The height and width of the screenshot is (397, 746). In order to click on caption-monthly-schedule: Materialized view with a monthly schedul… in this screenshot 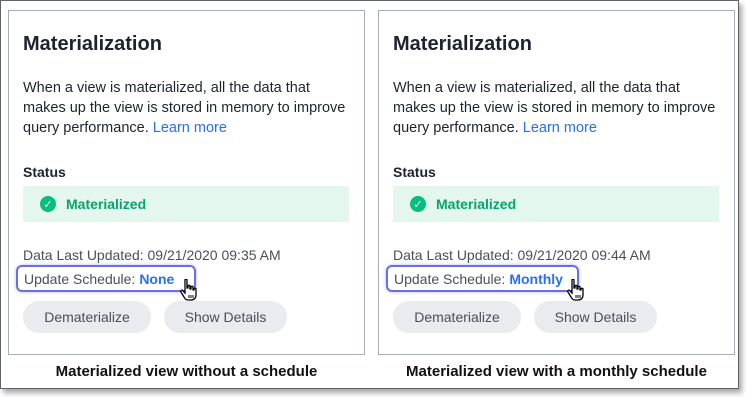, I will do `click(556, 371)`.